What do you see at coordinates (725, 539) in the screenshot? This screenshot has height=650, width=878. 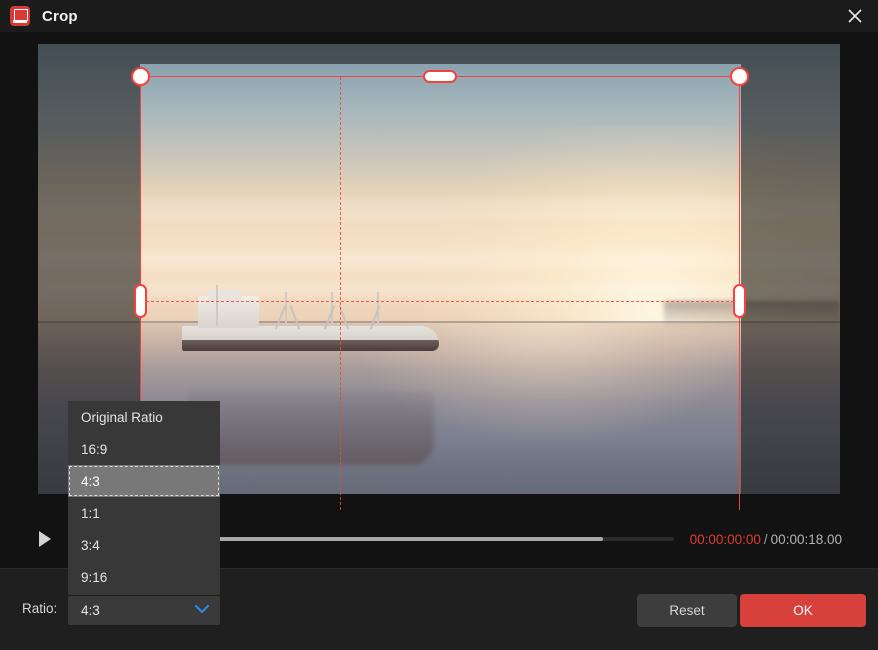 I see `current-time: 00:00:00:00` at bounding box center [725, 539].